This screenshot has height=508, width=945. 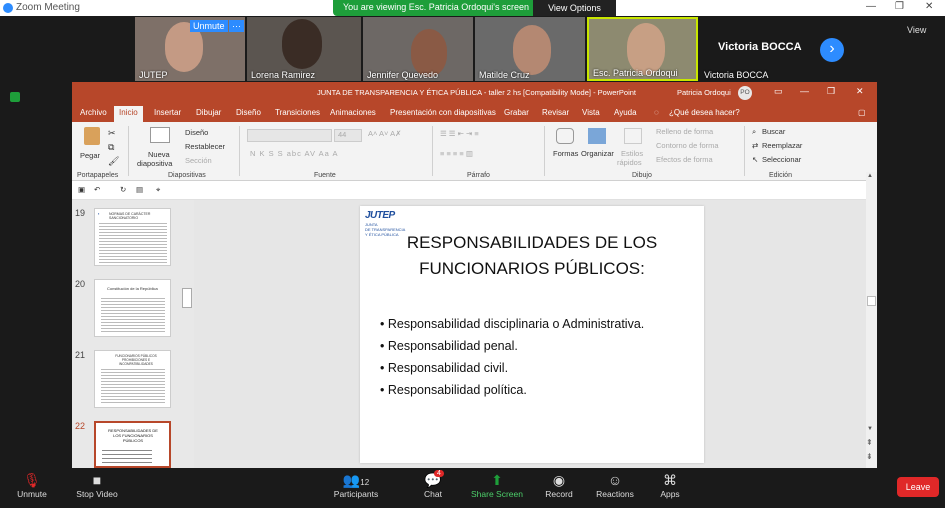 I want to click on present-icon: ▤, so click(x=139, y=189).